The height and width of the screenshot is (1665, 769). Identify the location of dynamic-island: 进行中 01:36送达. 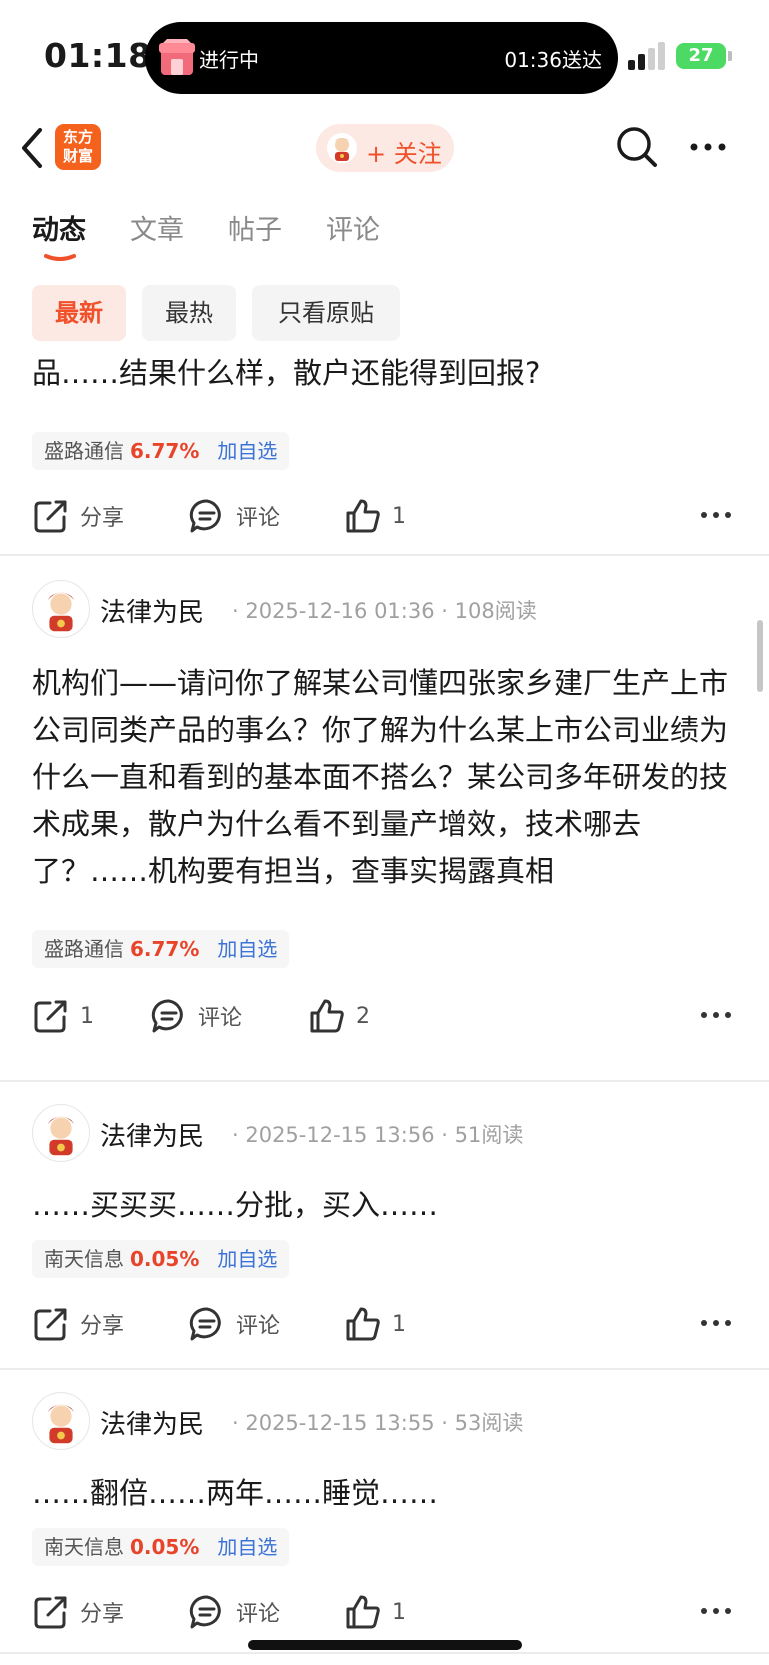
(381, 58).